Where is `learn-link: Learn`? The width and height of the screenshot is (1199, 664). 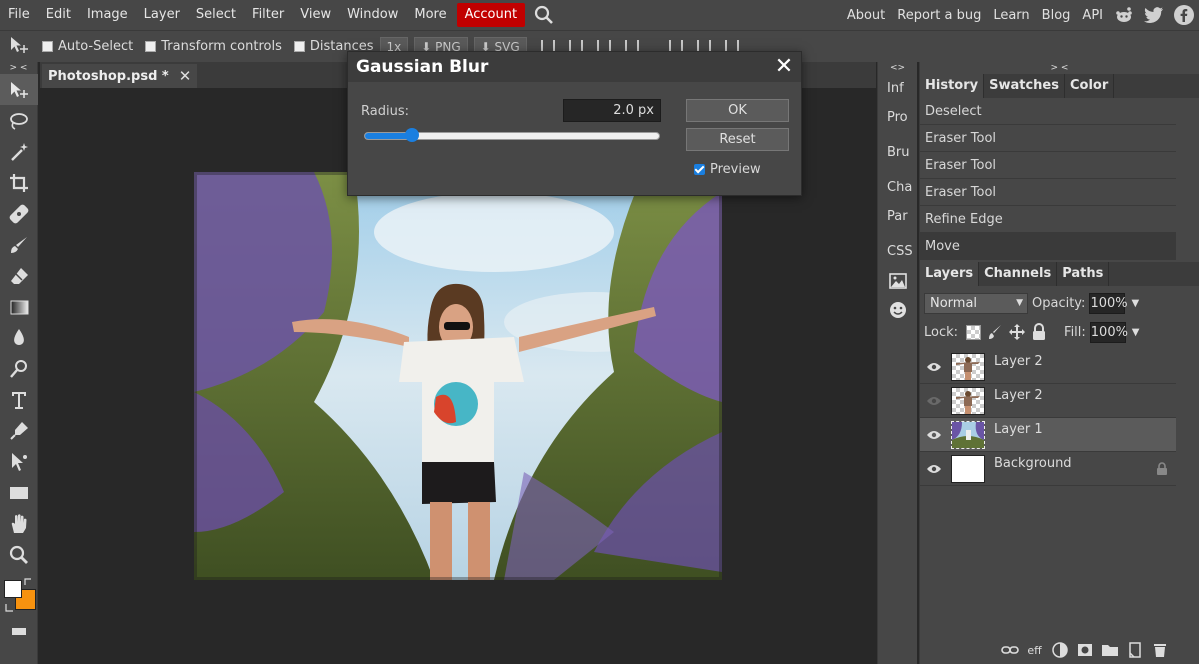
learn-link: Learn is located at coordinates (1011, 15).